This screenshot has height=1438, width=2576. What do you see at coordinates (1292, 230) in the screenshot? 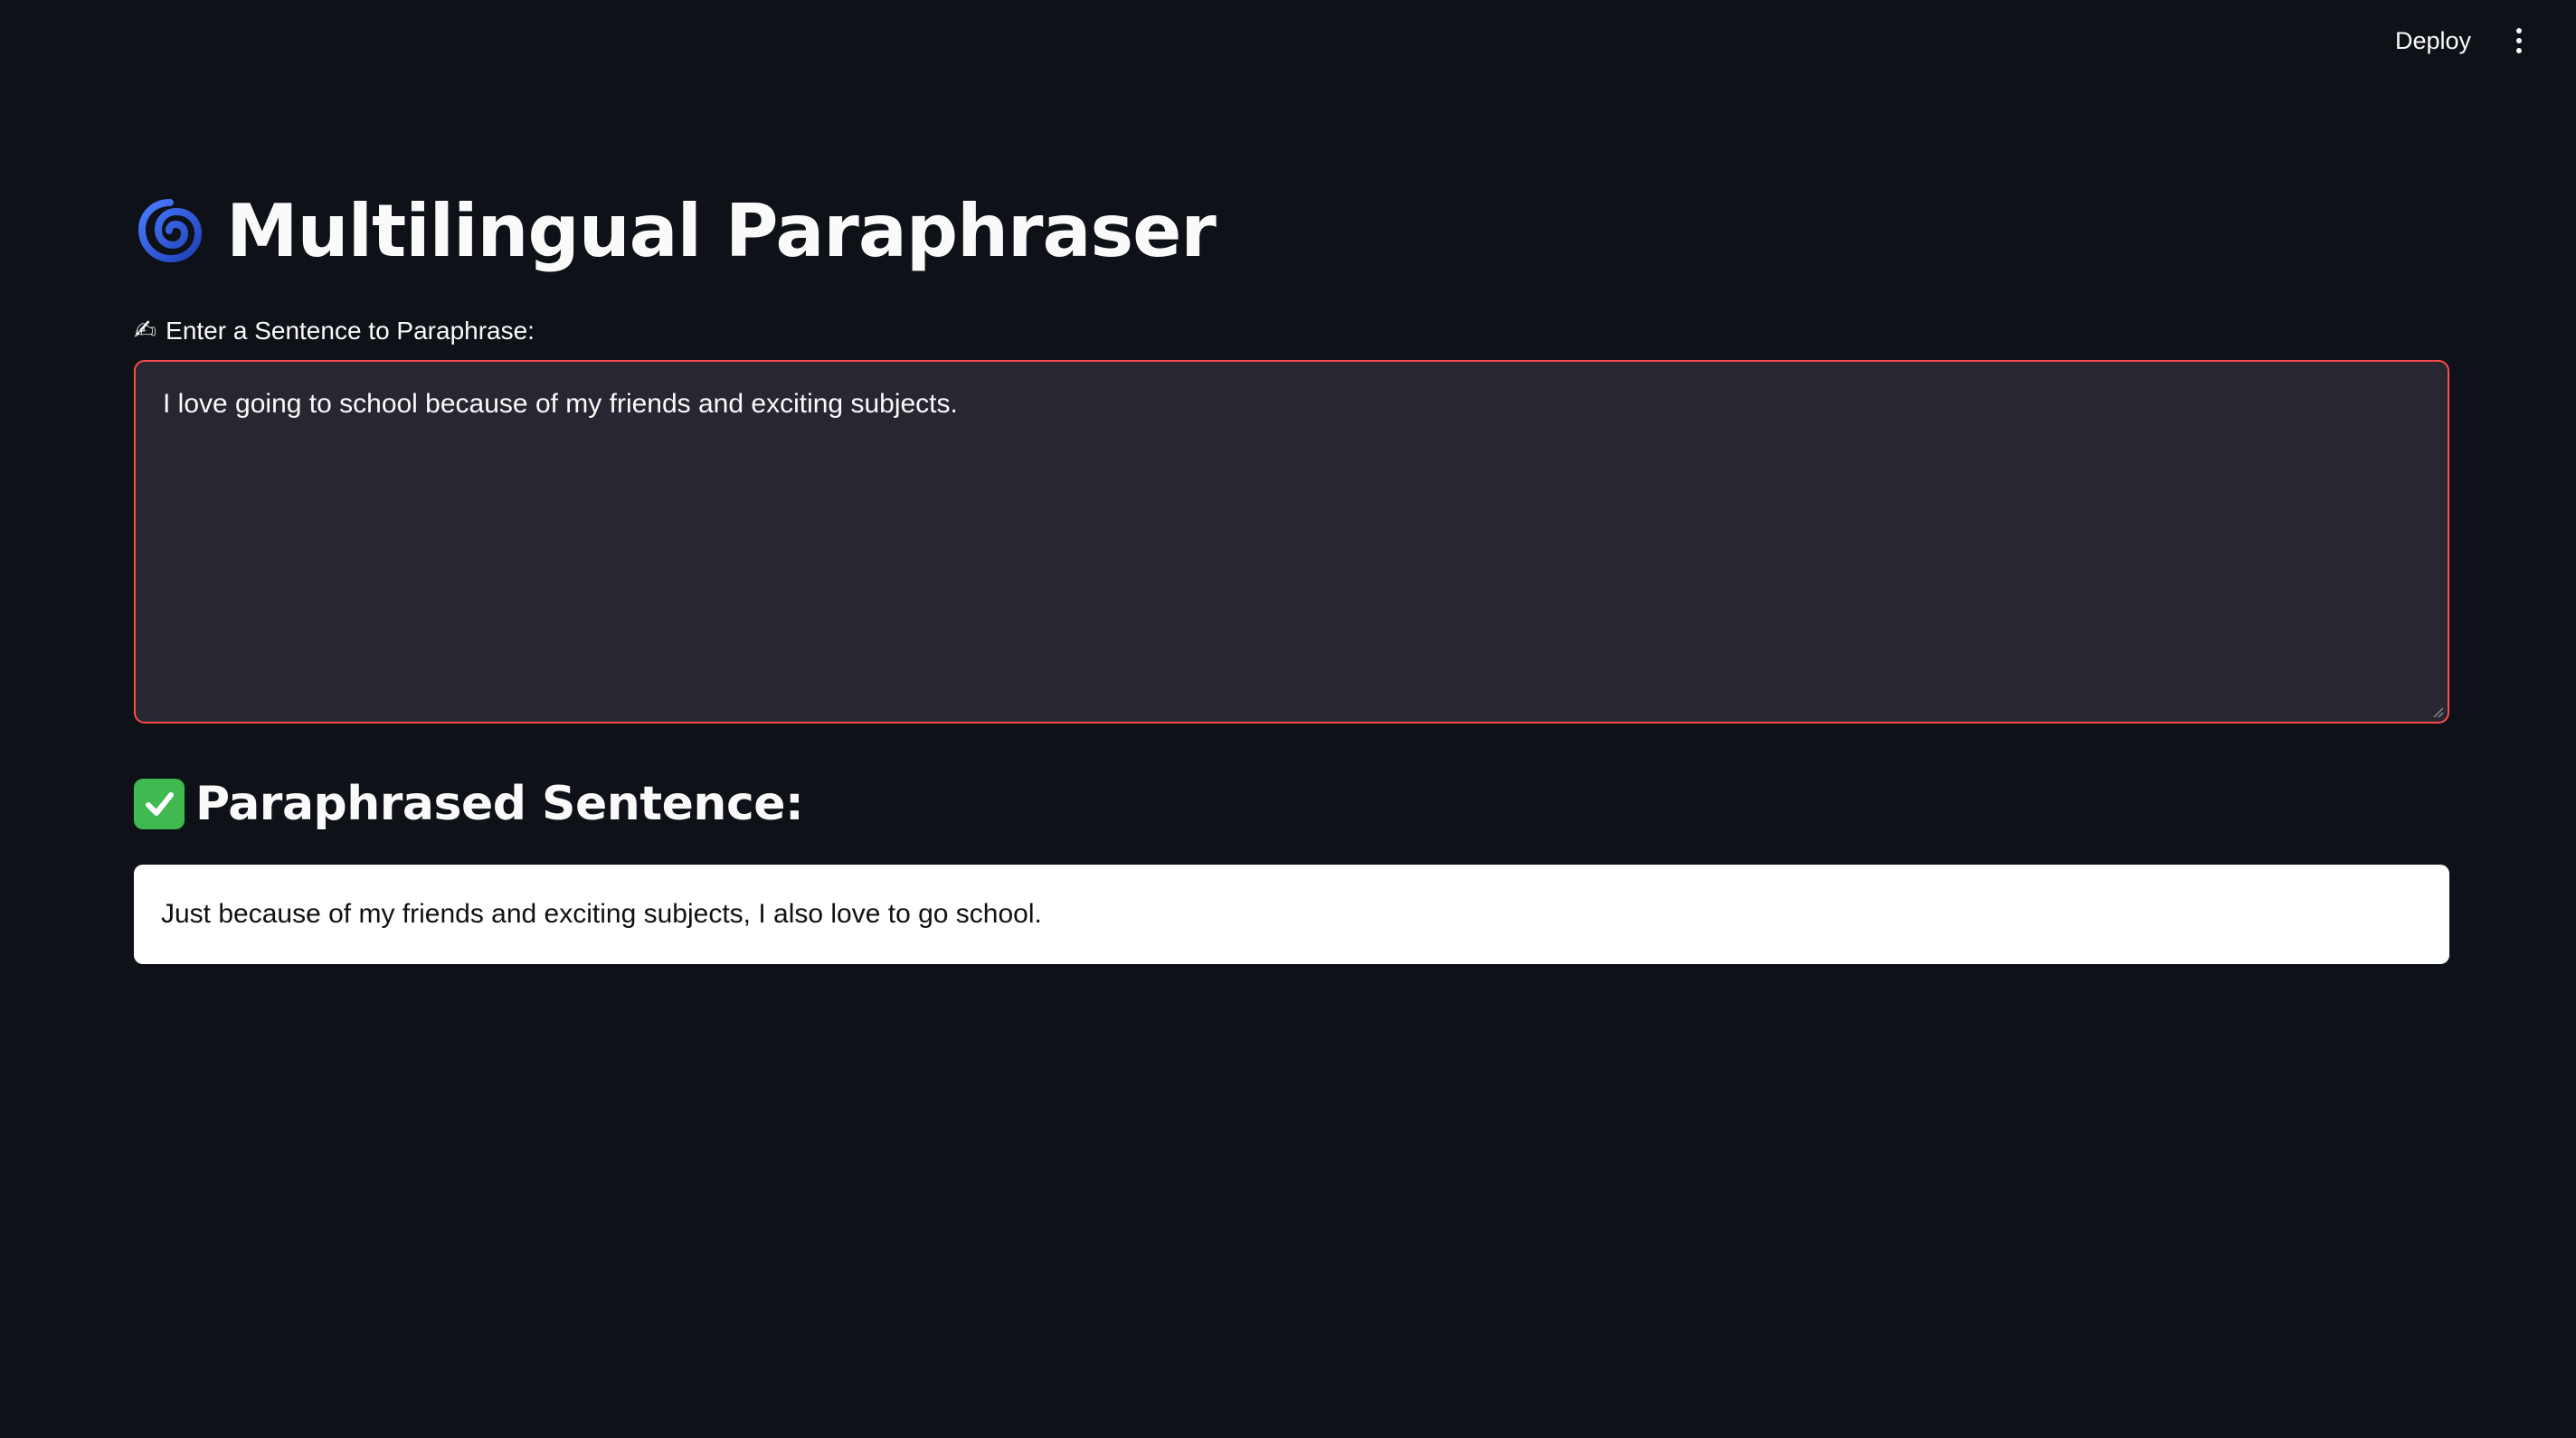
I see `page-title: Multilingual Paraphraser` at bounding box center [1292, 230].